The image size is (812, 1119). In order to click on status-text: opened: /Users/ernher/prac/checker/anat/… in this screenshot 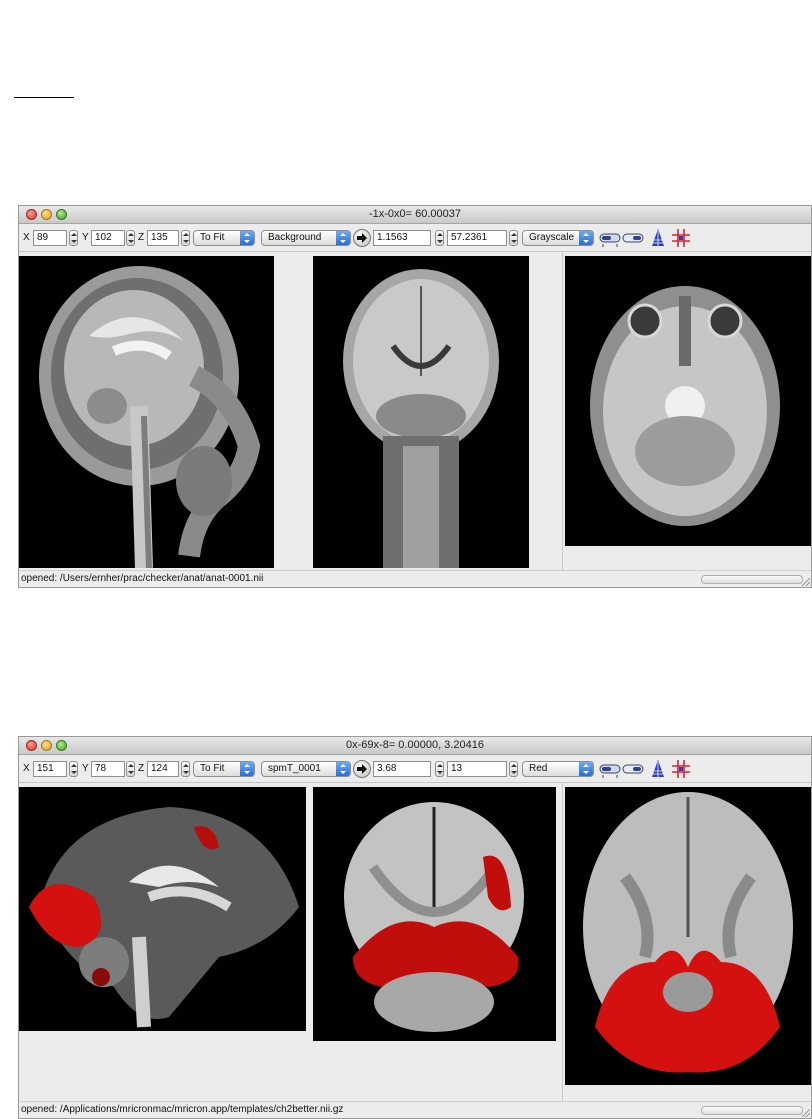, I will do `click(142, 578)`.